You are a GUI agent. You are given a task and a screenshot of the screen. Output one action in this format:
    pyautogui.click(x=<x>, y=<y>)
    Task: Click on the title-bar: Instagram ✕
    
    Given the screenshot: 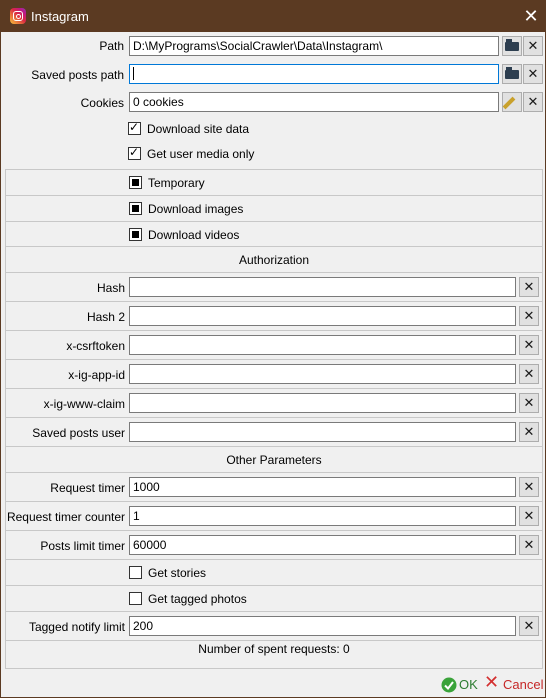 What is the action you would take?
    pyautogui.click(x=273, y=16)
    